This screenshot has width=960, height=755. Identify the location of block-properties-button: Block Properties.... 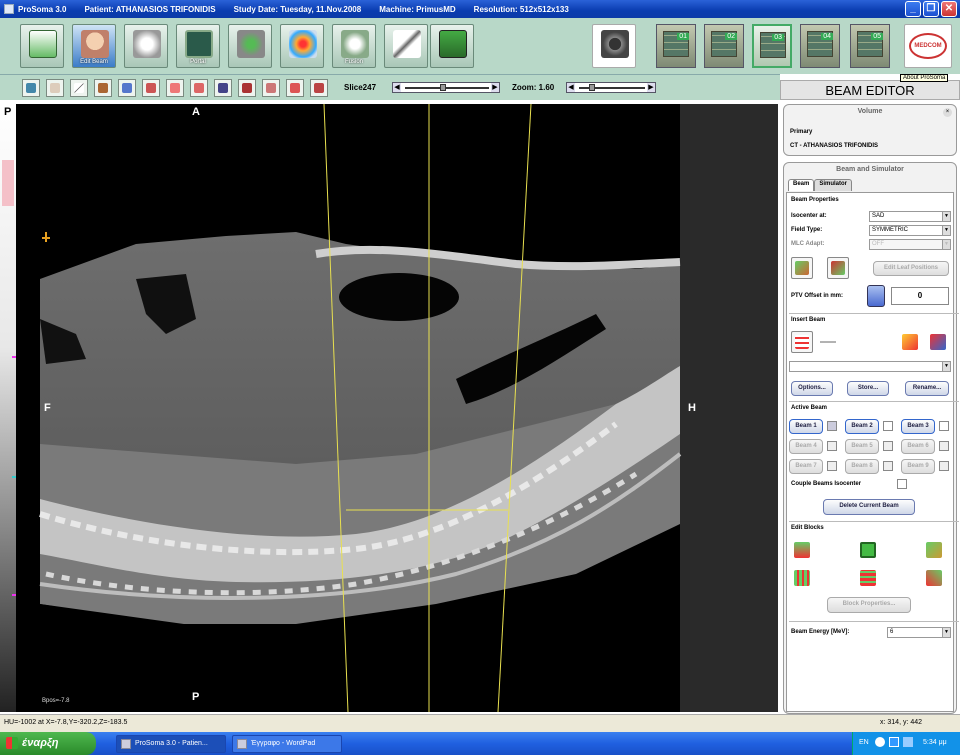
(869, 605).